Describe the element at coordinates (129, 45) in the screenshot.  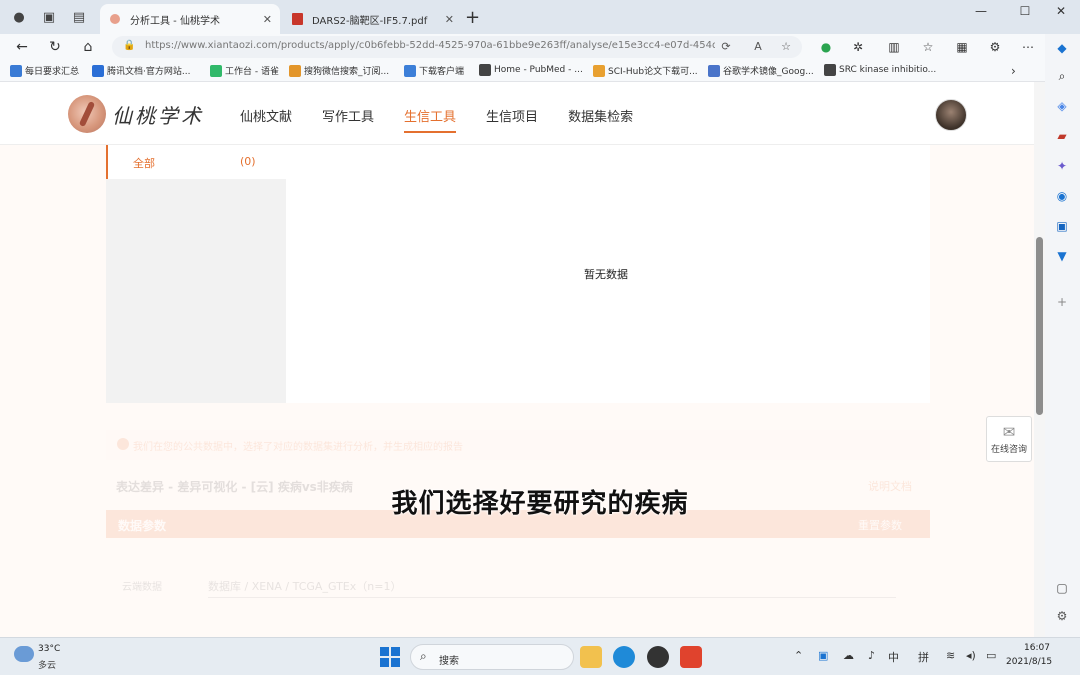
I see `lock-icon: 🔒` at that location.